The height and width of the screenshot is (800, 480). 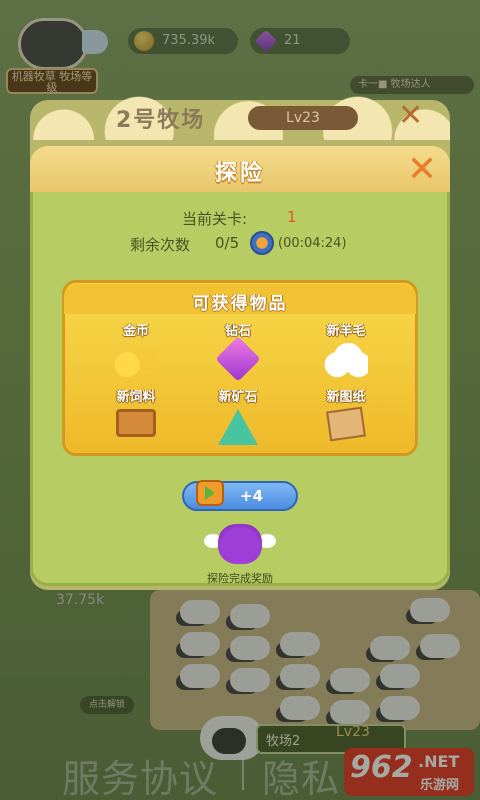 I want to click on reward-bag-icon, so click(x=240, y=544).